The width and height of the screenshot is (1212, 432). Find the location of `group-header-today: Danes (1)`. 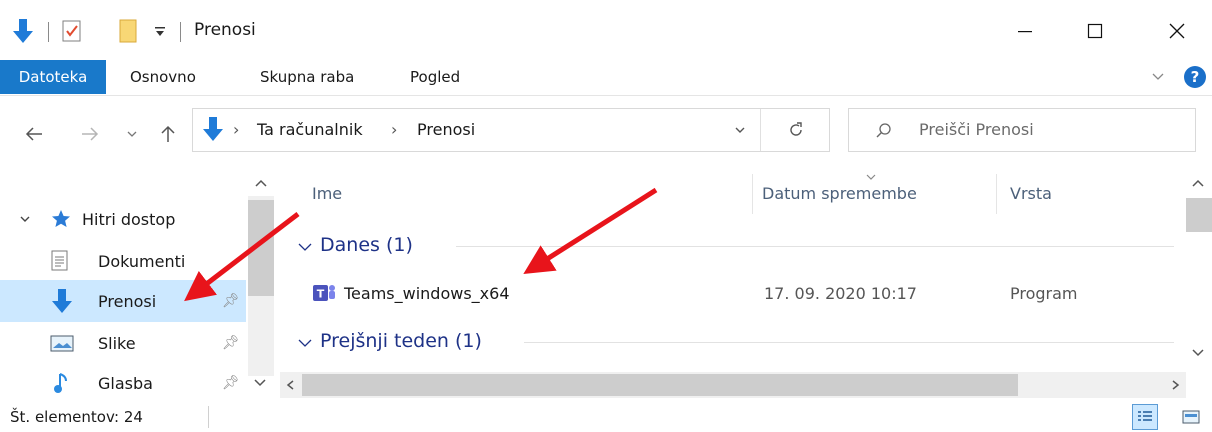

group-header-today: Danes (1) is located at coordinates (366, 245).